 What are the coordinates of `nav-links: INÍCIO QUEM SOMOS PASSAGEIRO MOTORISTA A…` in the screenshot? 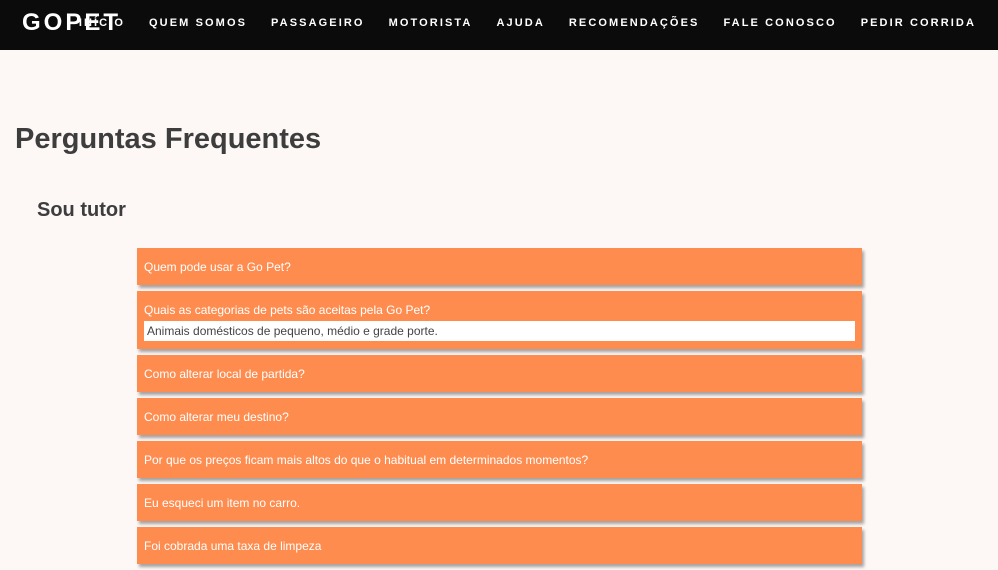 It's located at (527, 23).